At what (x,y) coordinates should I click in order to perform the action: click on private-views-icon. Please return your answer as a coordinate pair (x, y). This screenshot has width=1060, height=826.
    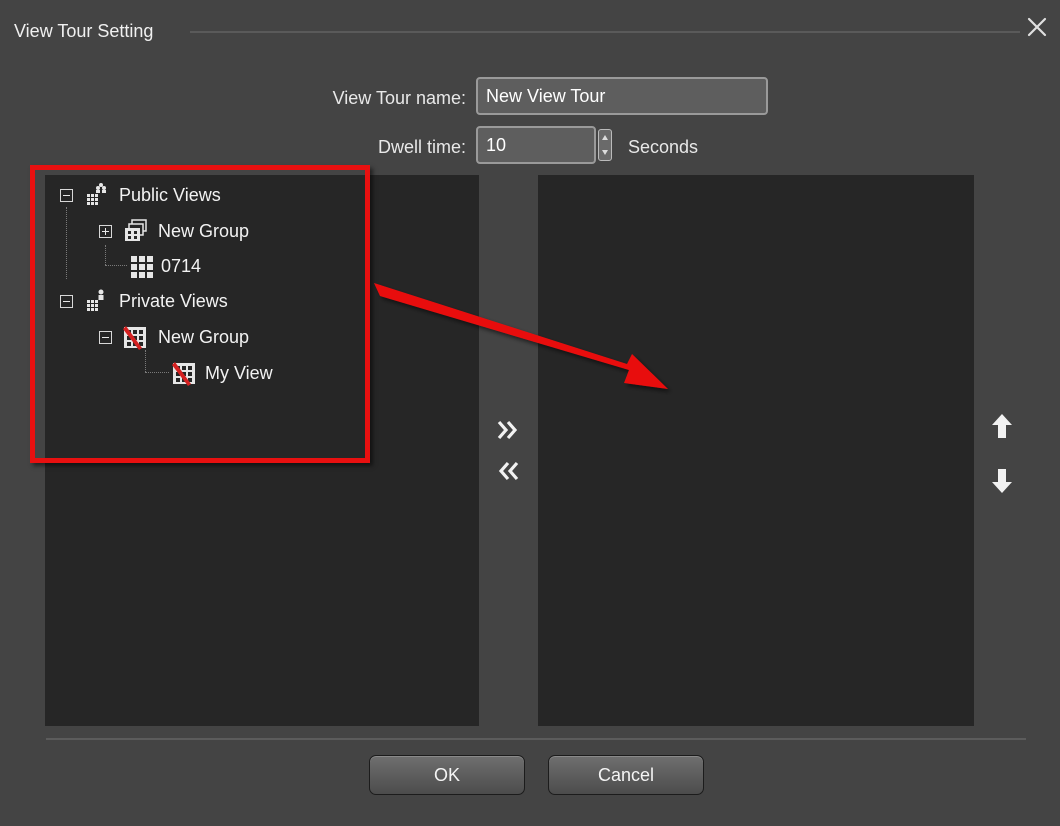
    Looking at the image, I should click on (95, 300).